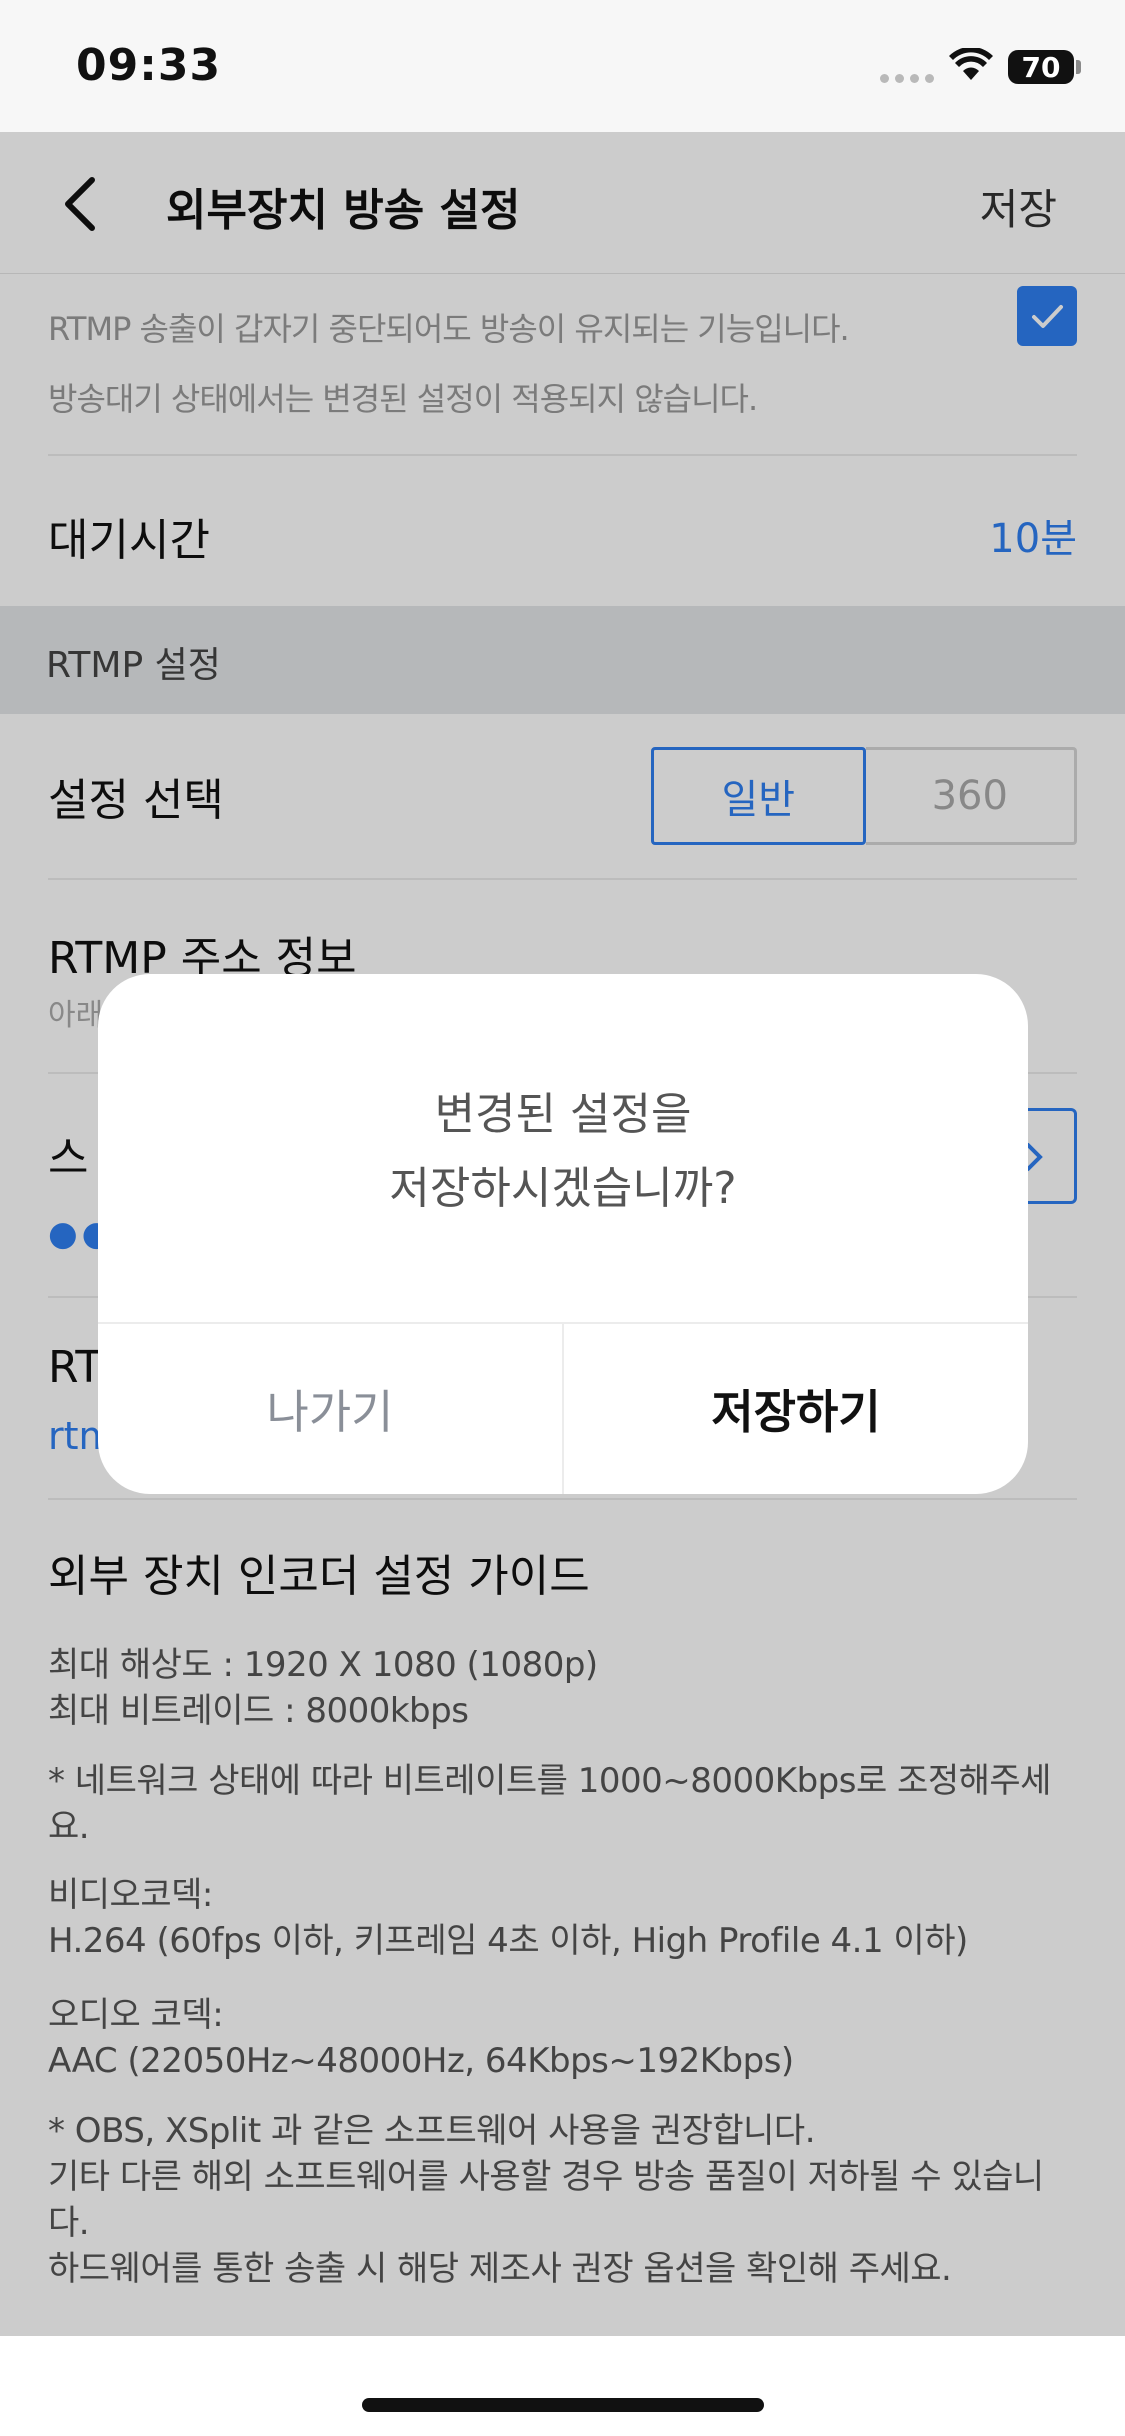  What do you see at coordinates (563, 2405) in the screenshot?
I see `home-indicator` at bounding box center [563, 2405].